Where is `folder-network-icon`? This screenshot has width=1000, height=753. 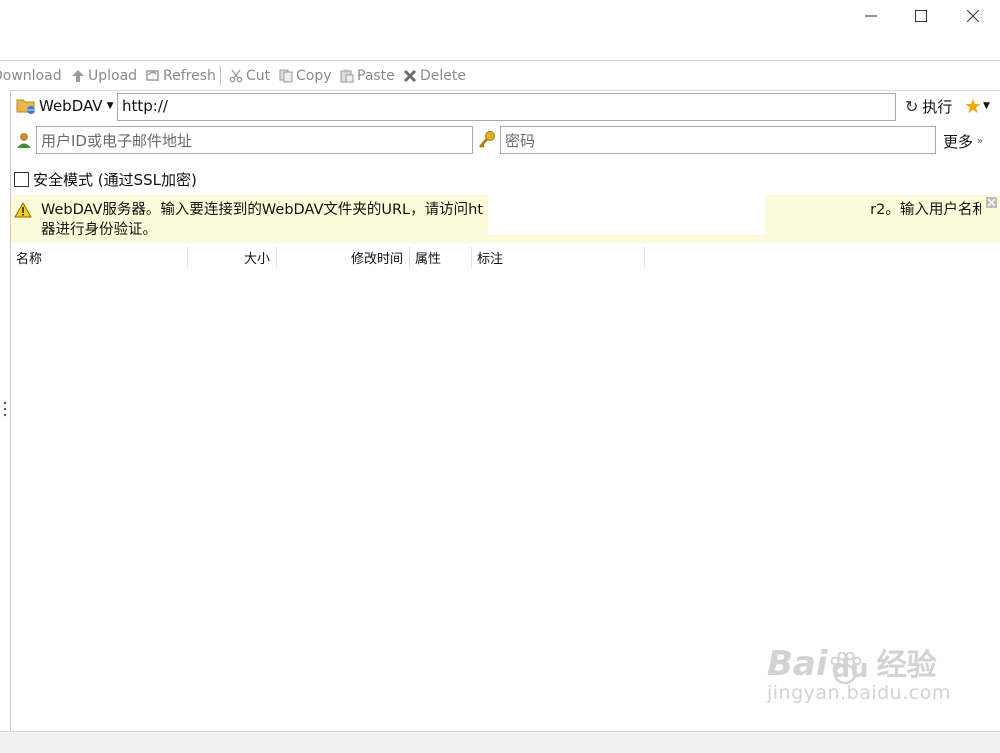 folder-network-icon is located at coordinates (25, 106).